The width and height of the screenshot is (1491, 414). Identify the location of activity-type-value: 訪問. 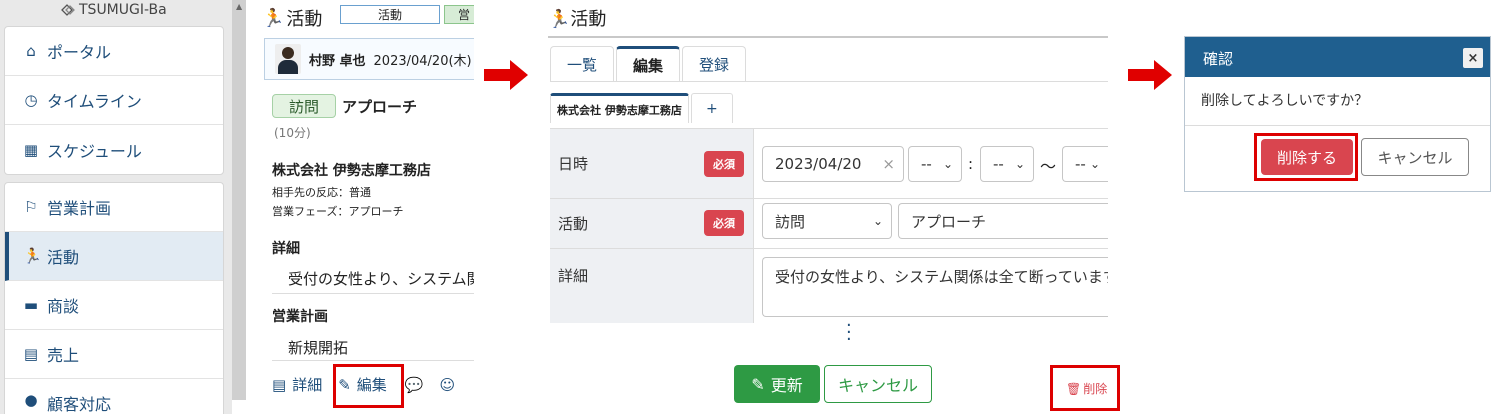
(790, 221).